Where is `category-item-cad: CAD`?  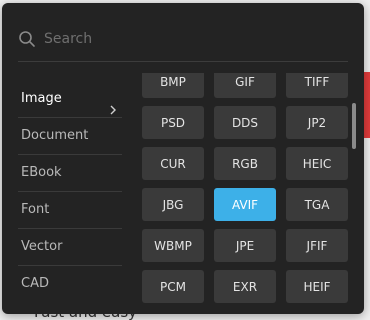 category-item-cad: CAD is located at coordinates (70, 284).